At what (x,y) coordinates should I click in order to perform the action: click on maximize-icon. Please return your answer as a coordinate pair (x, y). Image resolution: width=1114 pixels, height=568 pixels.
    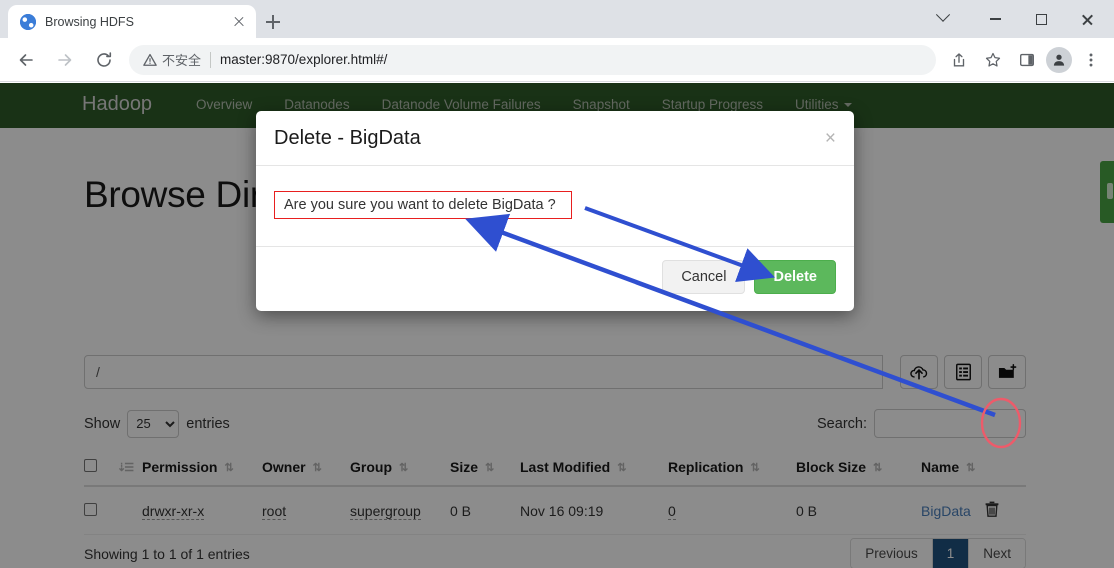
    Looking at the image, I should click on (1041, 19).